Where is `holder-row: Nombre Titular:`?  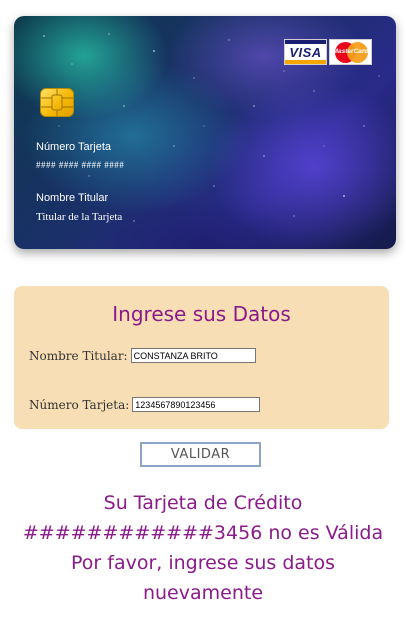 holder-row: Nombre Titular: is located at coordinates (142, 355).